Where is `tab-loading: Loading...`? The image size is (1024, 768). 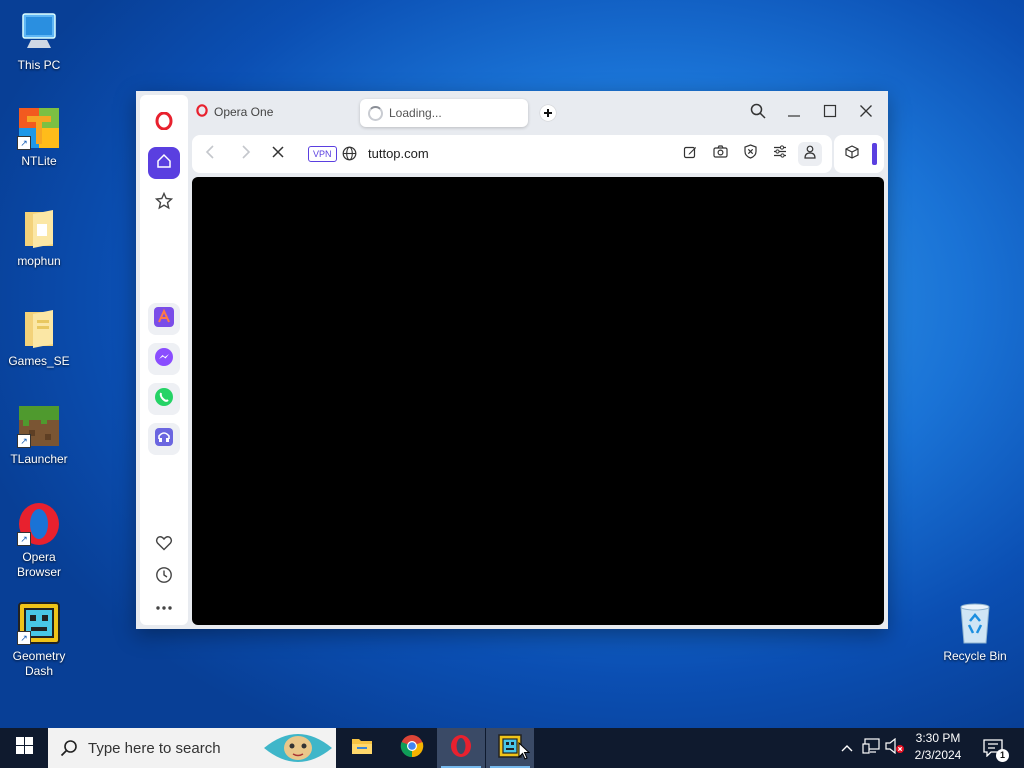
tab-loading: Loading... is located at coordinates (444, 113).